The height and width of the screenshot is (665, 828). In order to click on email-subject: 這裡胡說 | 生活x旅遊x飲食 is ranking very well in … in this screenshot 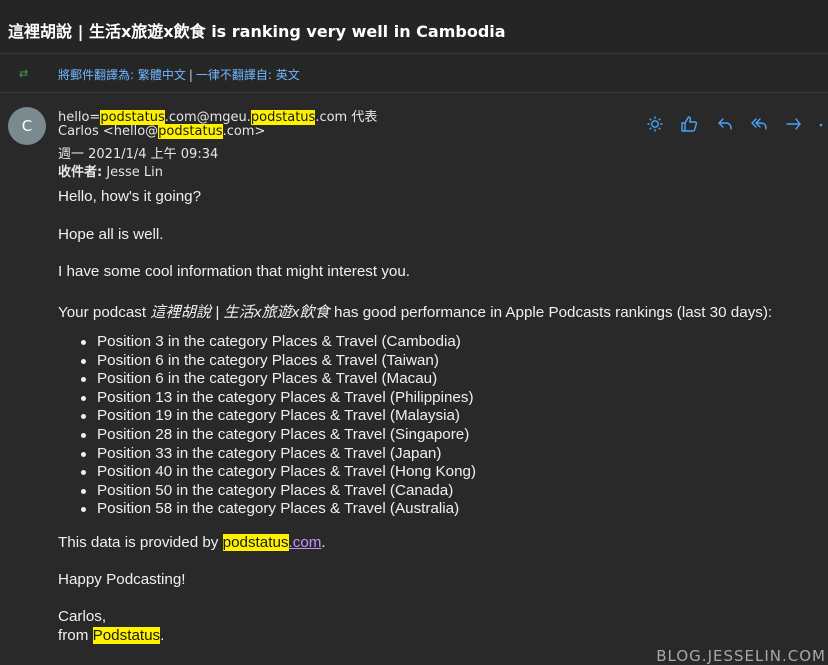, I will do `click(257, 31)`.